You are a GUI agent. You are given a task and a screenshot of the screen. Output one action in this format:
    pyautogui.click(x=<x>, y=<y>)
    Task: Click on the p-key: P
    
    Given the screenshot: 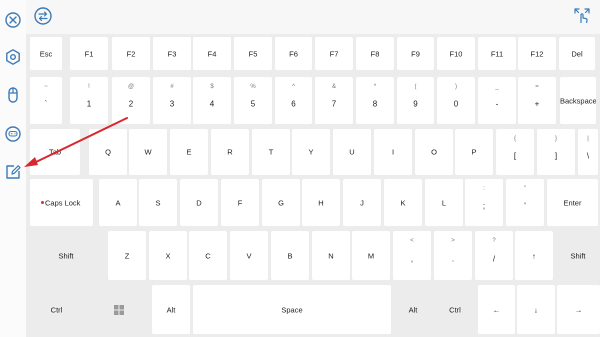 What is the action you would take?
    pyautogui.click(x=474, y=152)
    